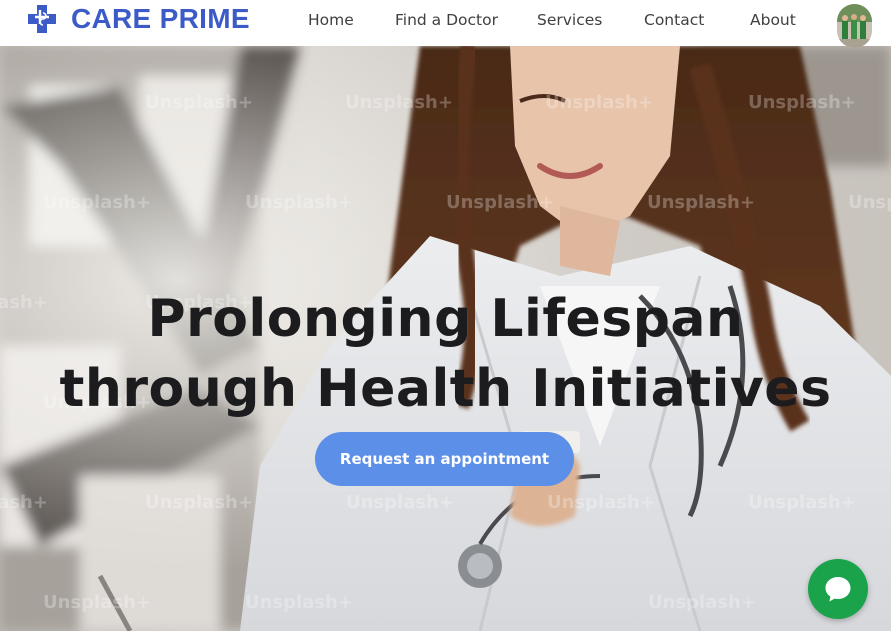  I want to click on request-appointment-button: Request an appointment, so click(444, 459).